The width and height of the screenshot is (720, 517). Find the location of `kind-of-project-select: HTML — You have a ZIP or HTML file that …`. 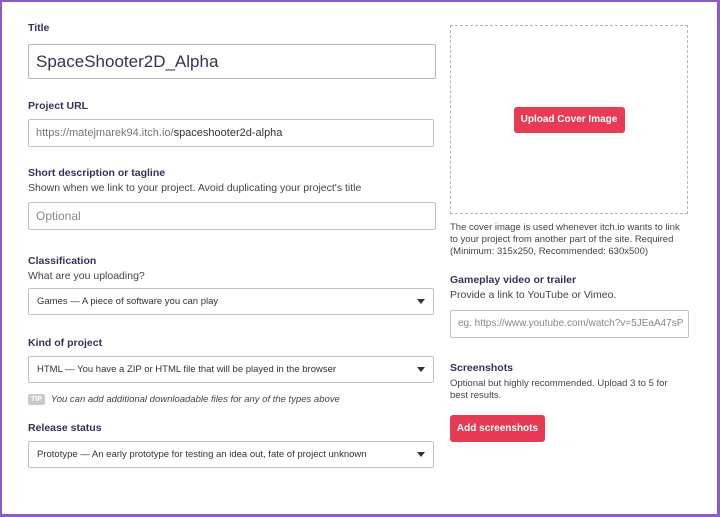

kind-of-project-select: HTML — You have a ZIP or HTML file that … is located at coordinates (231, 369).